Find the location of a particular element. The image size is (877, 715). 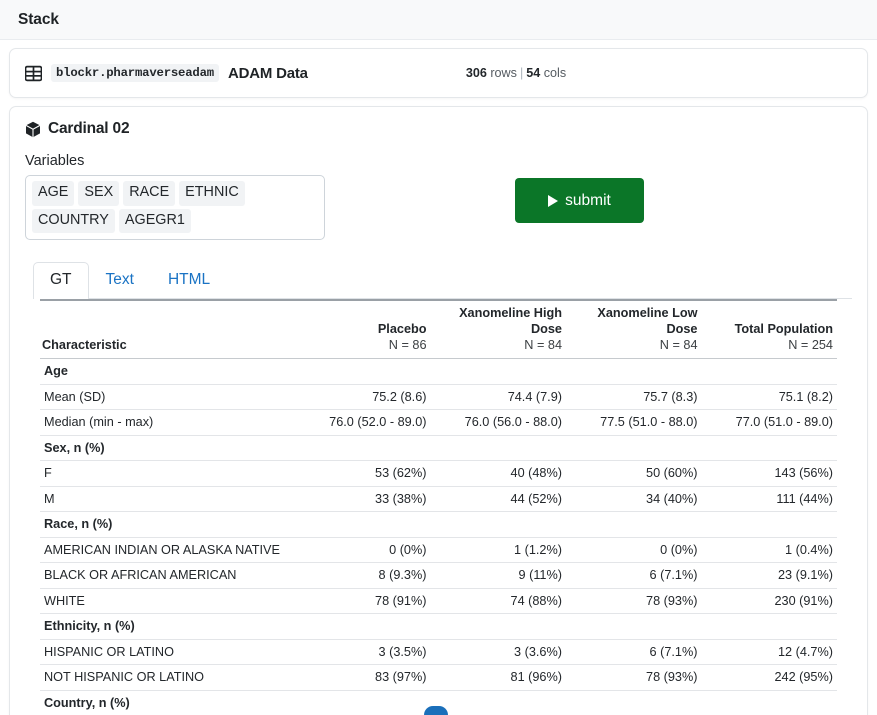

variable-chip: AGE is located at coordinates (53, 193).